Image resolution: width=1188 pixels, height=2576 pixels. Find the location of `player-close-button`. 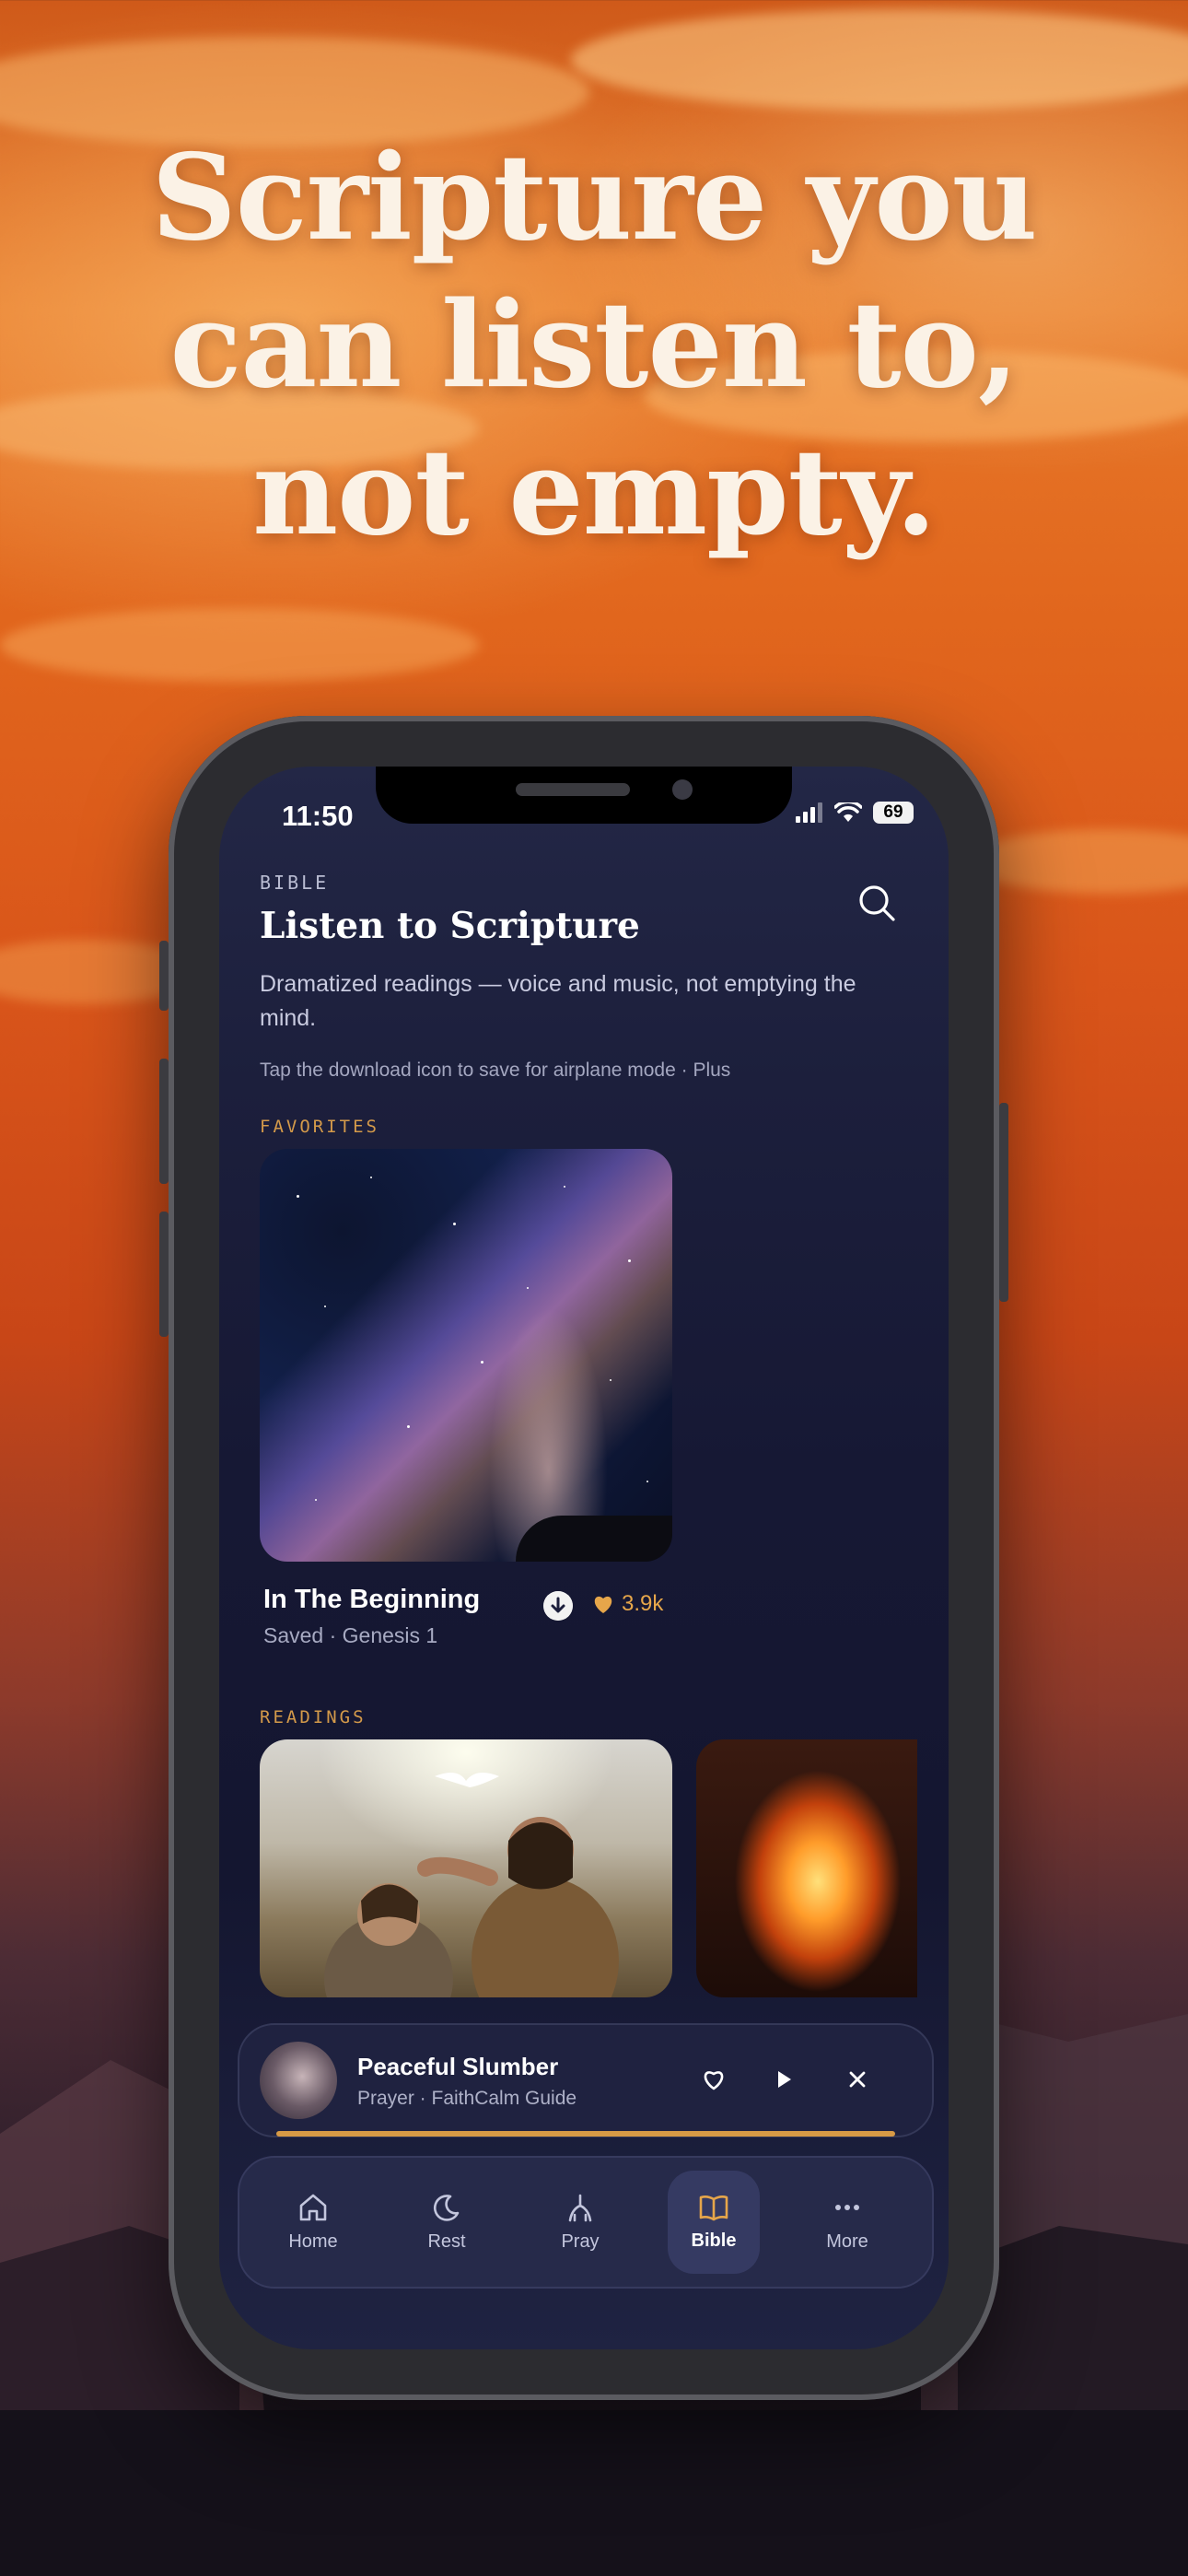

player-close-button is located at coordinates (857, 2079).